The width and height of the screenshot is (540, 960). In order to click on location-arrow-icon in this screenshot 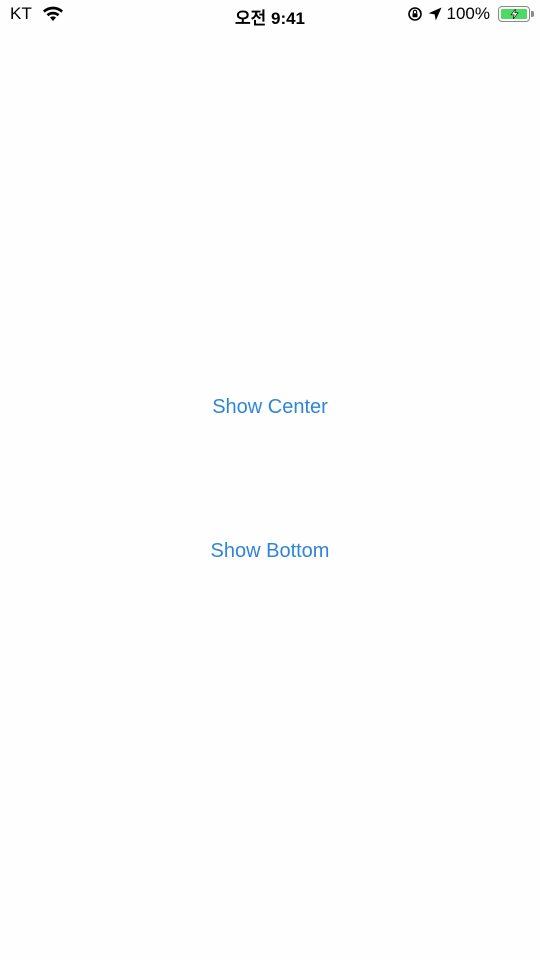, I will do `click(435, 14)`.